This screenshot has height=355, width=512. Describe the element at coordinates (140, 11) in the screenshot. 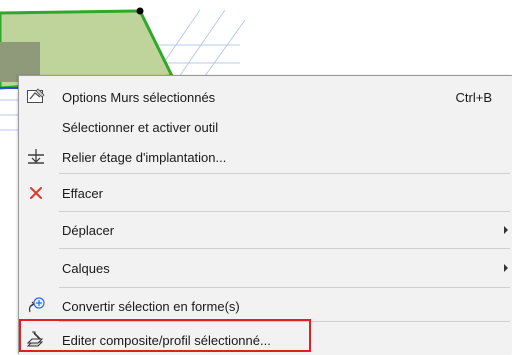

I see `wall-vertex-handle` at that location.